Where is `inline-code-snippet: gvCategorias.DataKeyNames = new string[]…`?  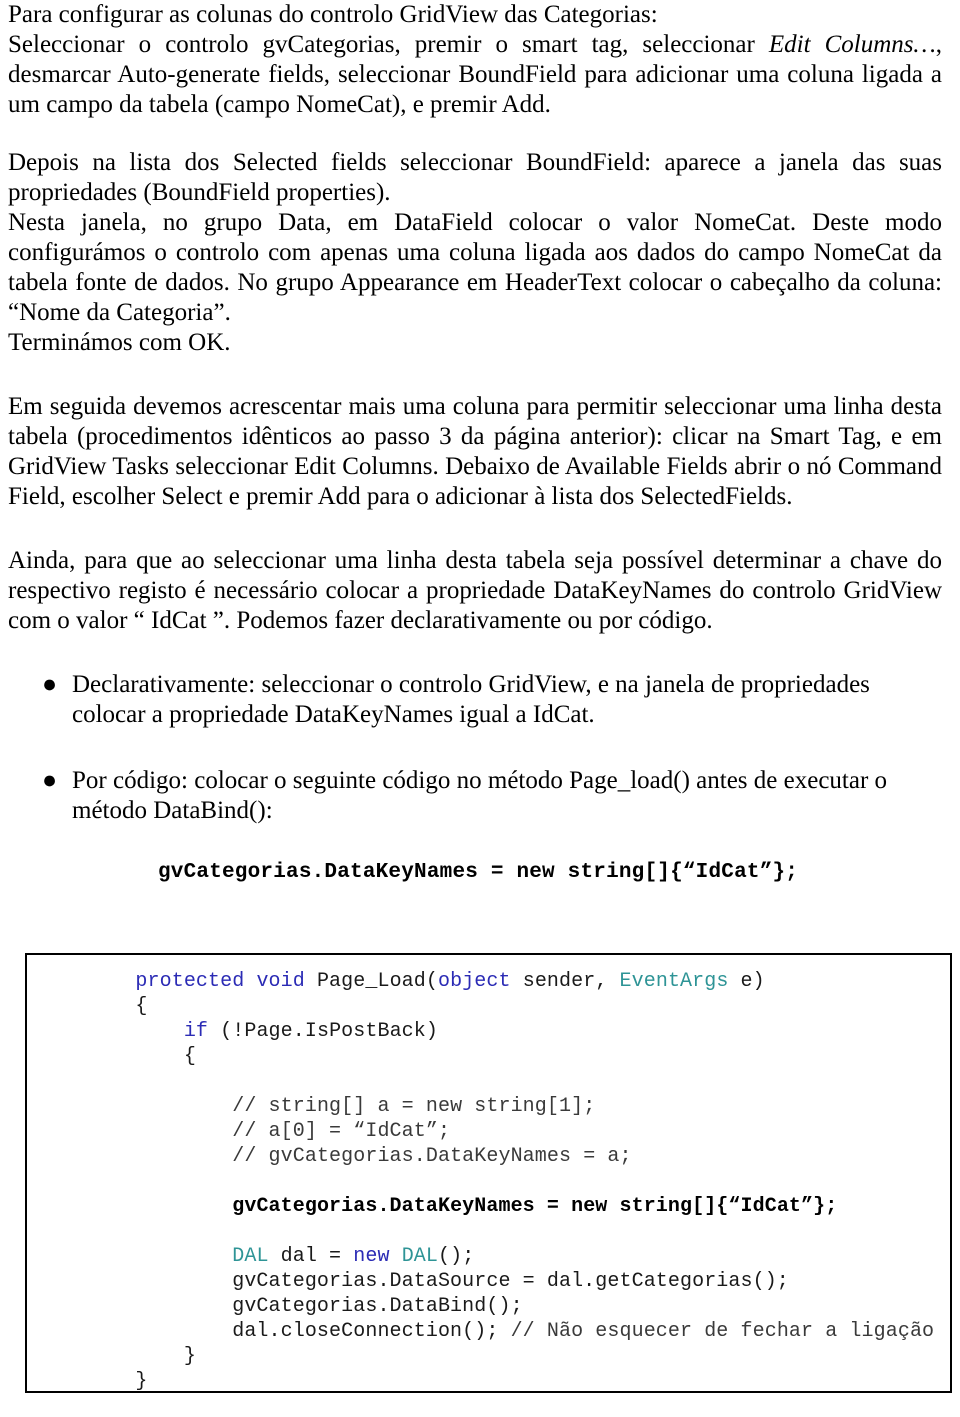 inline-code-snippet: gvCategorias.DataKeyNames = new string[]… is located at coordinates (478, 872).